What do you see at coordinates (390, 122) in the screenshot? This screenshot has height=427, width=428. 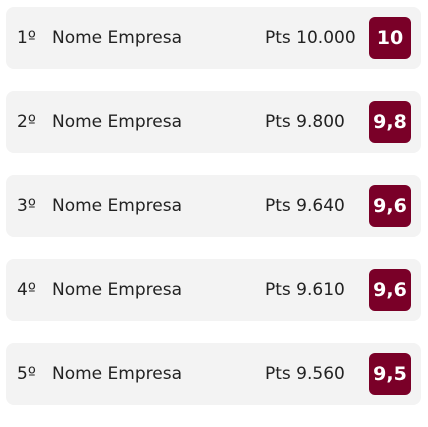 I see `score-badge: 9,8` at bounding box center [390, 122].